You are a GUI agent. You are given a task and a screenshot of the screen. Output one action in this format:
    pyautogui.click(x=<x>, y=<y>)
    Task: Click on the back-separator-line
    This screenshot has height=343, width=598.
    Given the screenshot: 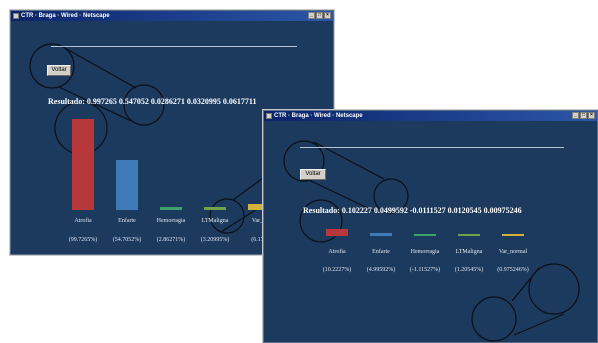 What is the action you would take?
    pyautogui.click(x=174, y=46)
    